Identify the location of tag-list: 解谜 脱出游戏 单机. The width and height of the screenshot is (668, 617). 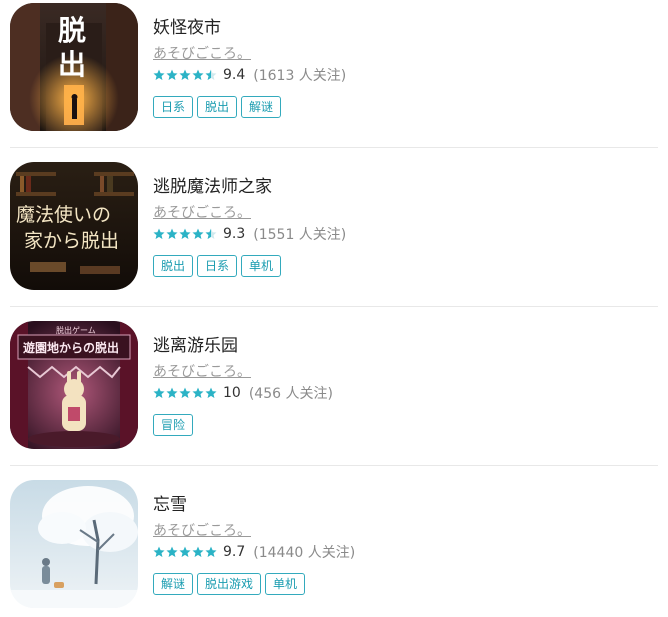
(229, 584).